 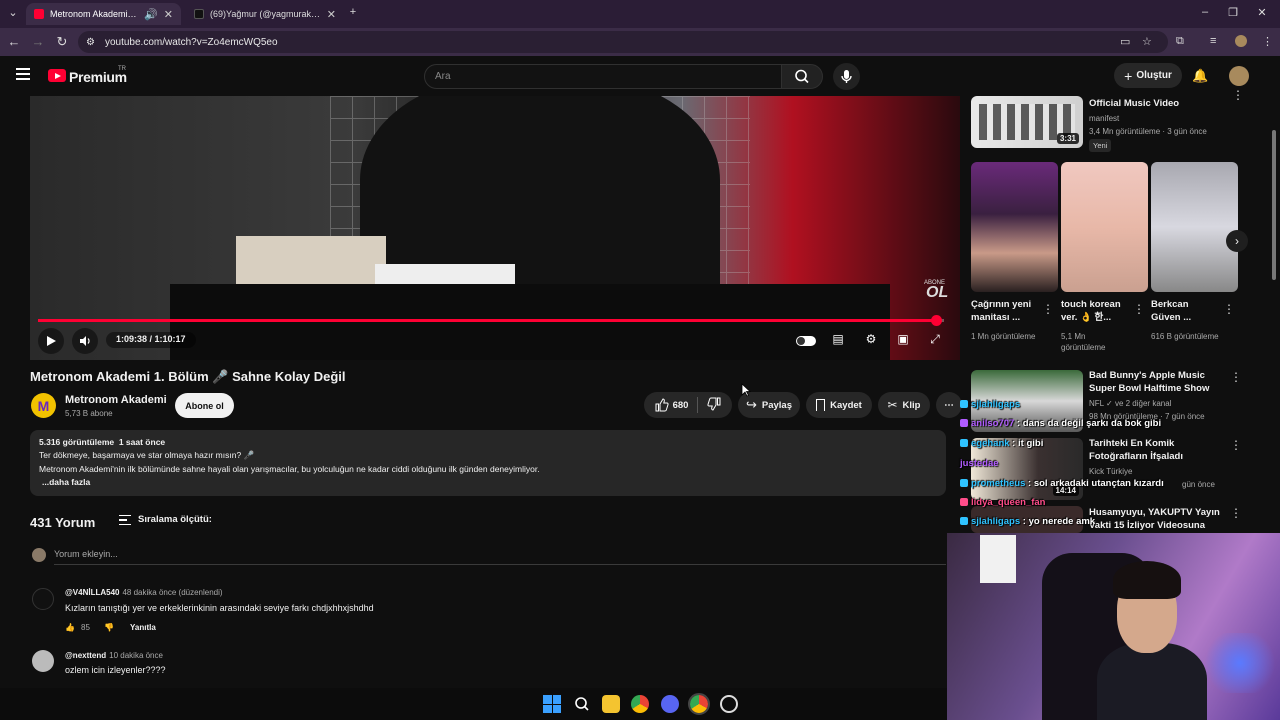 I want to click on comment-dislike-button: 👎, so click(x=109, y=627).